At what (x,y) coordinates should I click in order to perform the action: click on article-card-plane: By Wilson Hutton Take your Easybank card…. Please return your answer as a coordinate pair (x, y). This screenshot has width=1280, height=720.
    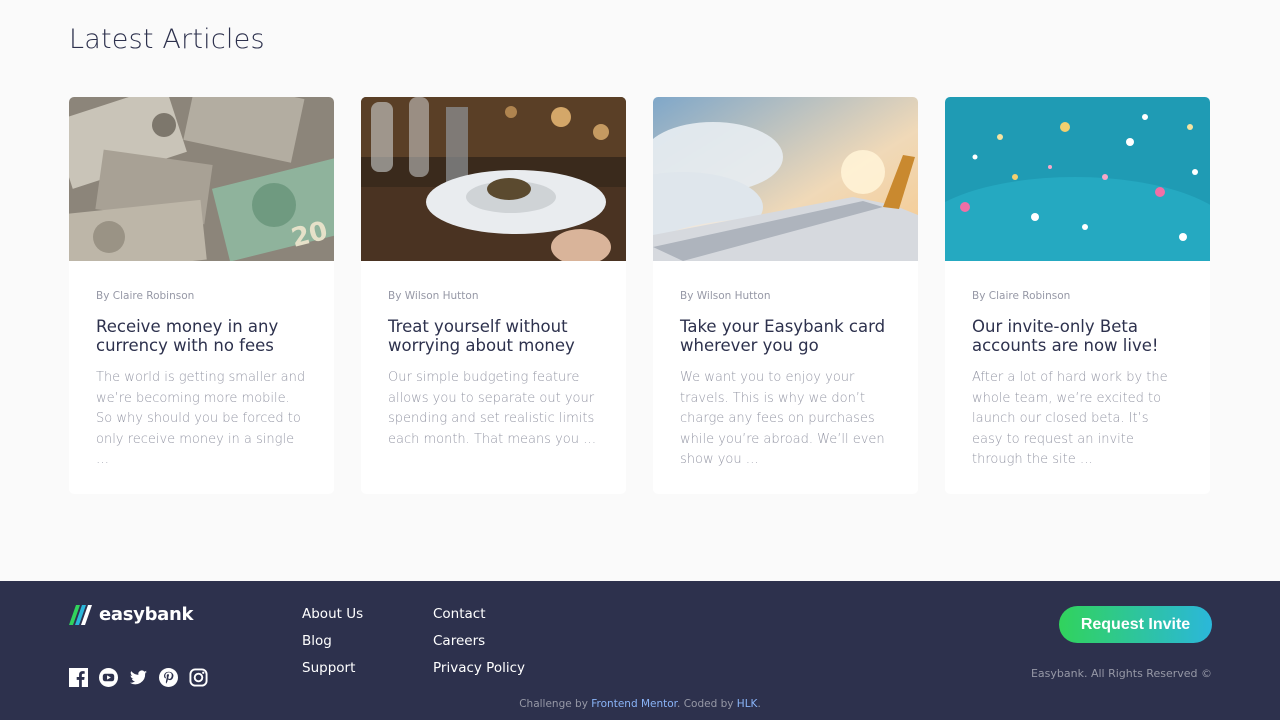
    Looking at the image, I should click on (785, 295).